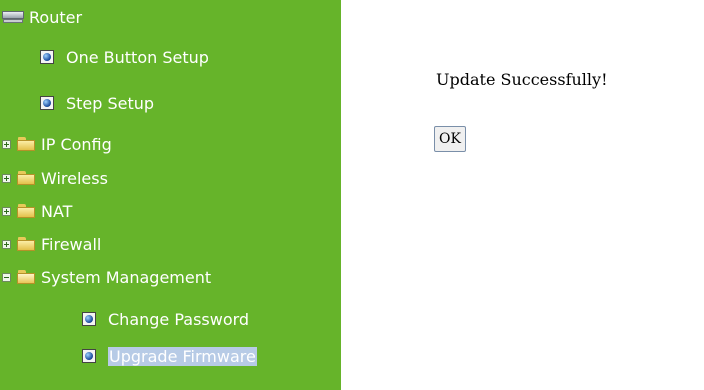  Describe the element at coordinates (57, 211) in the screenshot. I see `tree-item-label: NAT` at that location.